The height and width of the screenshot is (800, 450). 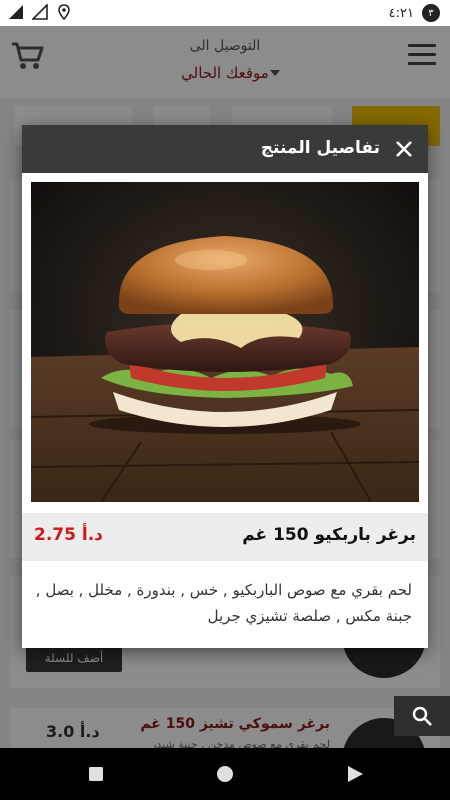 What do you see at coordinates (401, 13) in the screenshot?
I see `clock: ٤:٢١` at bounding box center [401, 13].